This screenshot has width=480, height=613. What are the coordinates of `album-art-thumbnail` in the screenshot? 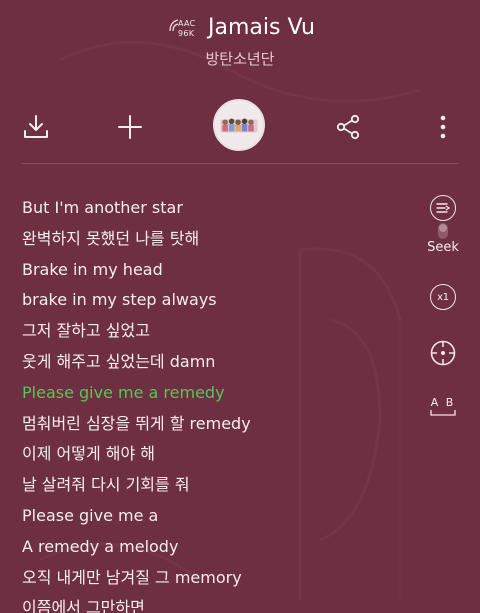 It's located at (239, 125).